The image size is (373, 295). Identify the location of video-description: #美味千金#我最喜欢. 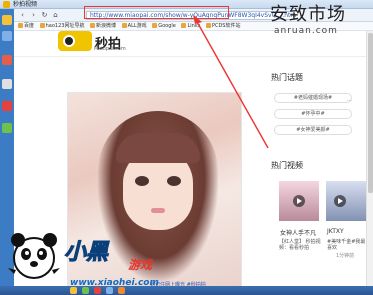
(346, 245).